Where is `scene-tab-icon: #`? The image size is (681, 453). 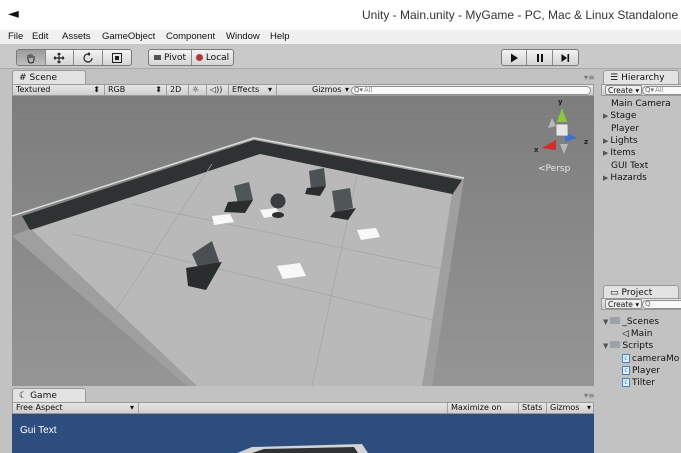
scene-tab-icon: # is located at coordinates (23, 77).